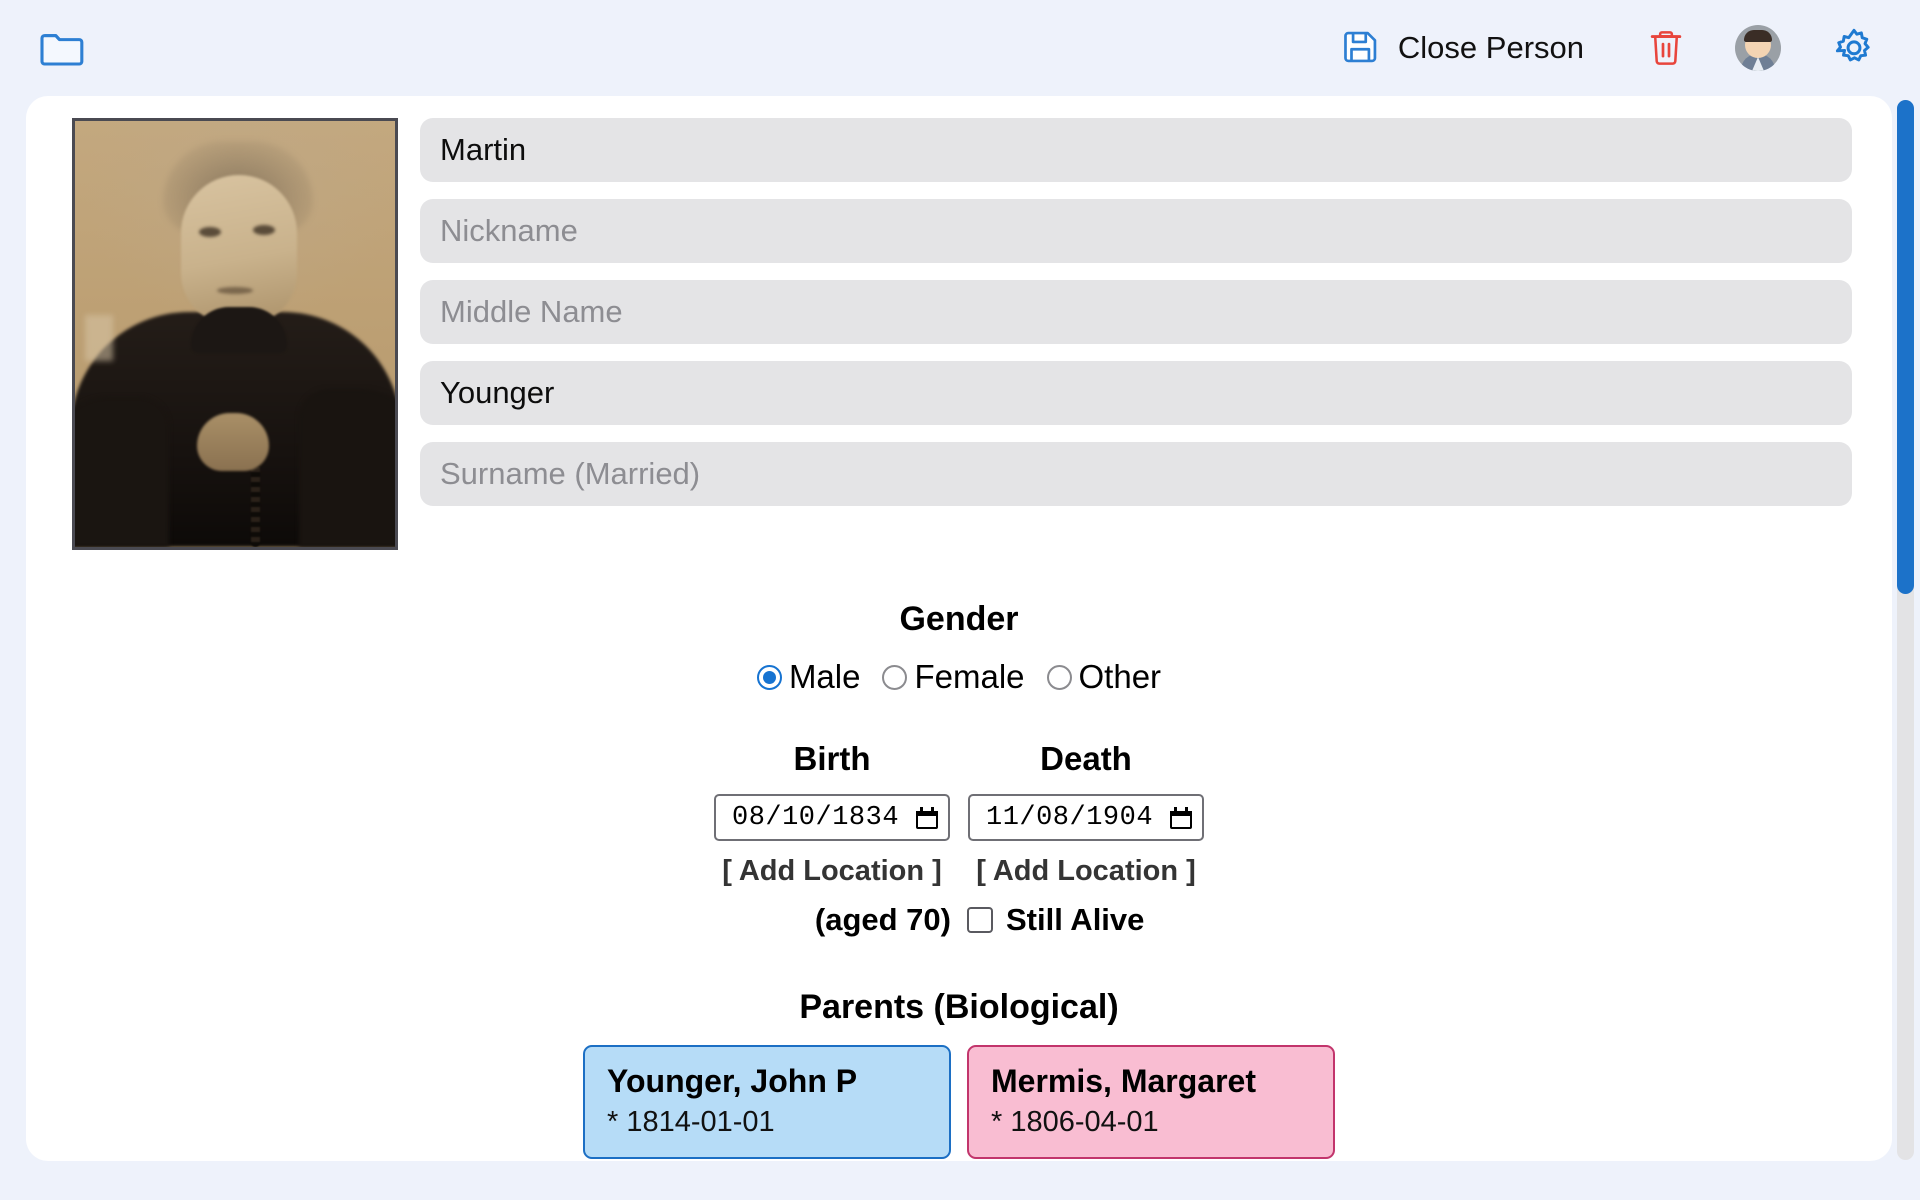 Image resolution: width=1920 pixels, height=1200 pixels. I want to click on photo-shoulder-right, so click(347, 468).